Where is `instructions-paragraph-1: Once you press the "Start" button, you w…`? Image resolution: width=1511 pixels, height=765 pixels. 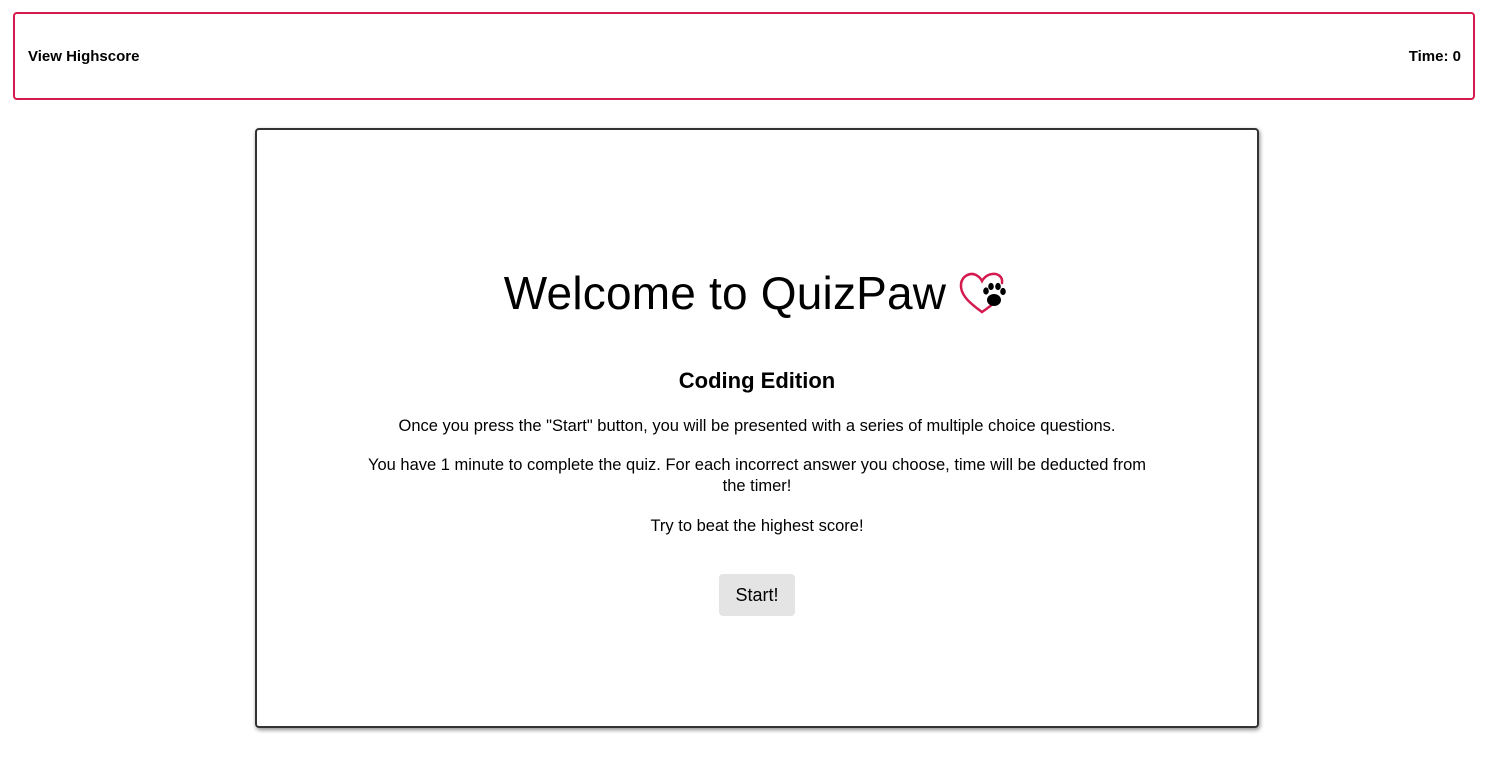
instructions-paragraph-1: Once you press the "Start" button, you w… is located at coordinates (757, 426).